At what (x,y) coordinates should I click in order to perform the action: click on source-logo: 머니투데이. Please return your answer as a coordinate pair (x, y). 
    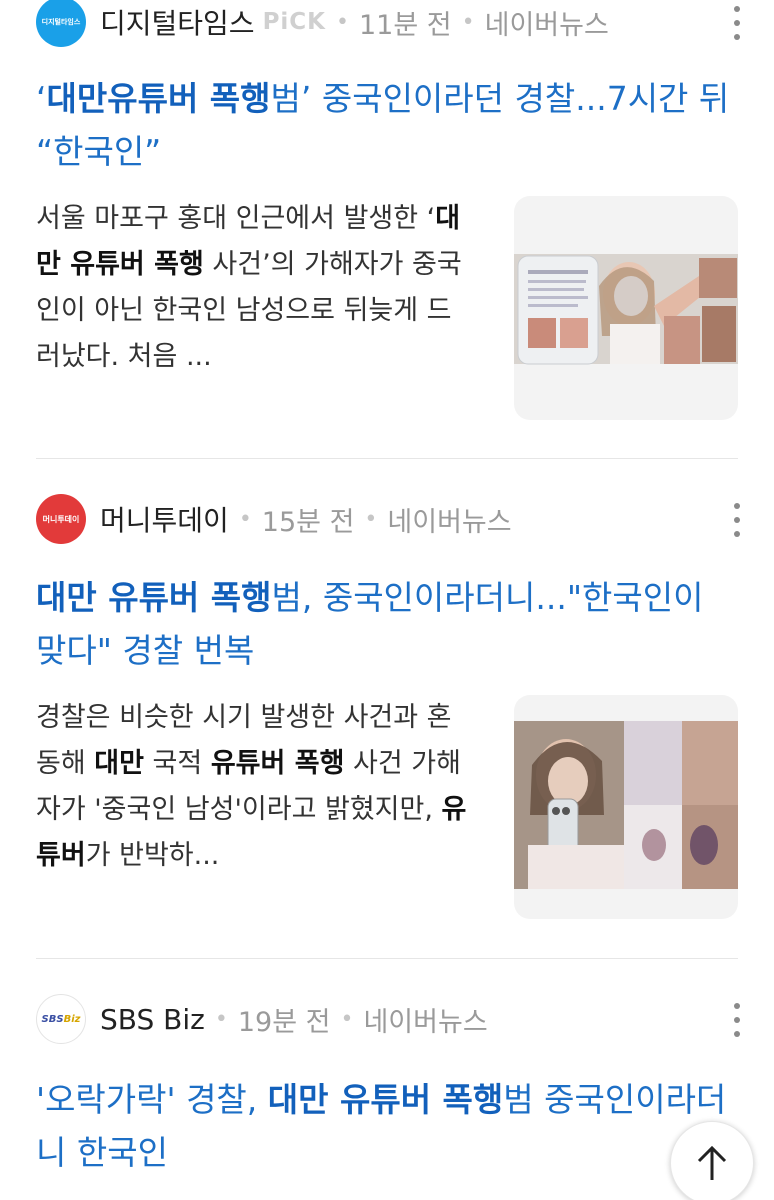
    Looking at the image, I should click on (61, 519).